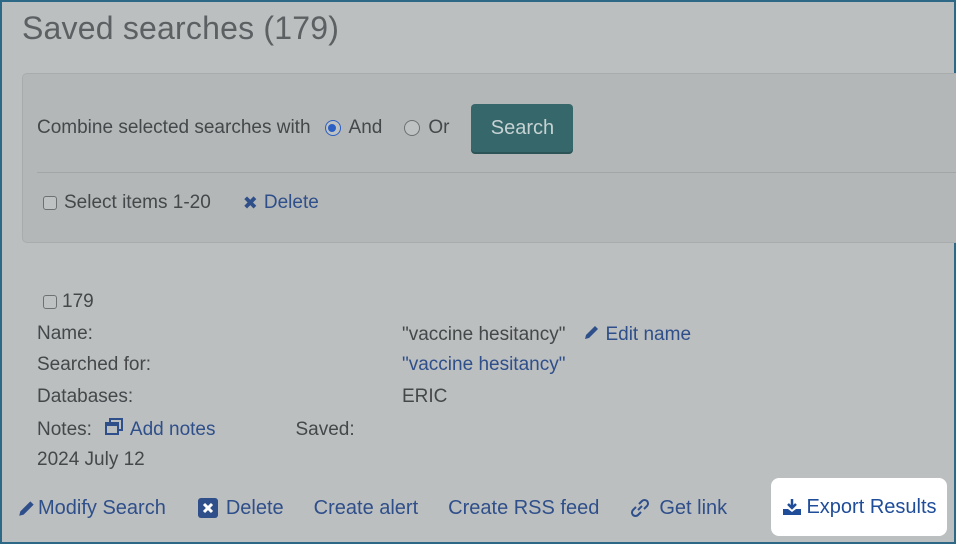 This screenshot has height=544, width=956. Describe the element at coordinates (91, 459) in the screenshot. I see `saved-date: 2024 July 12` at that location.